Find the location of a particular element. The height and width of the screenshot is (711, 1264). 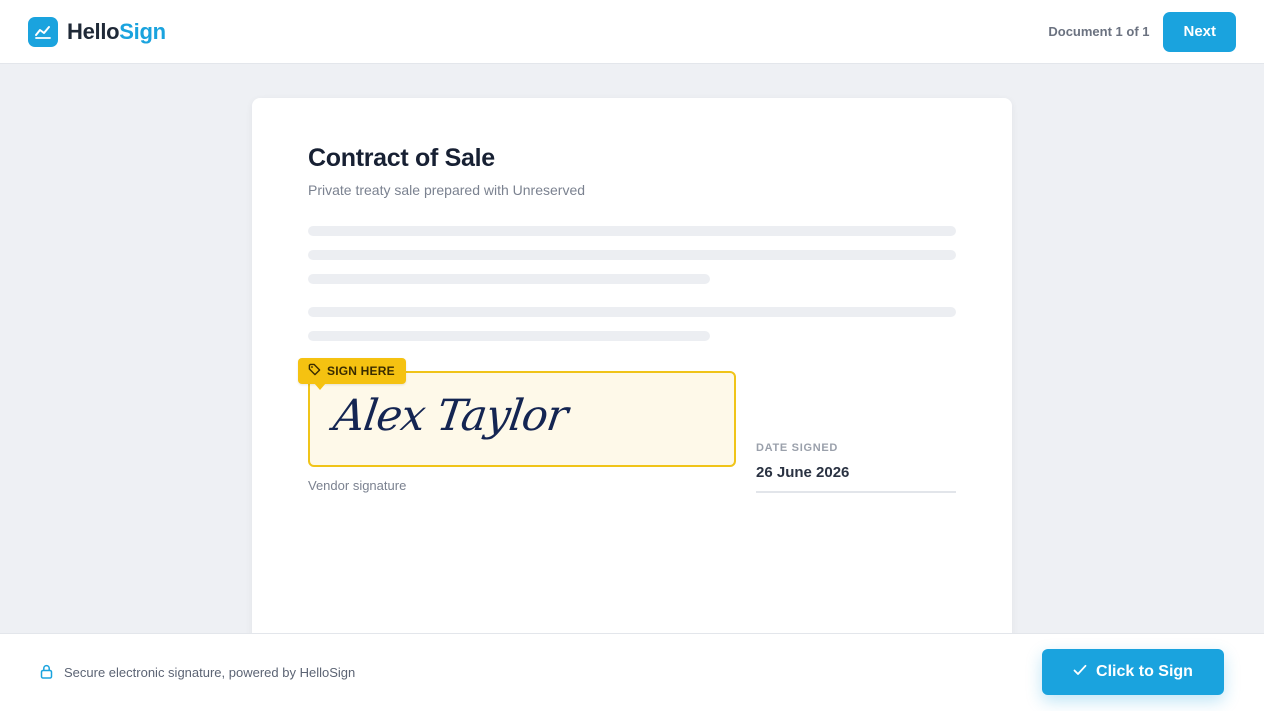

brand-name: HelloSign is located at coordinates (116, 32).